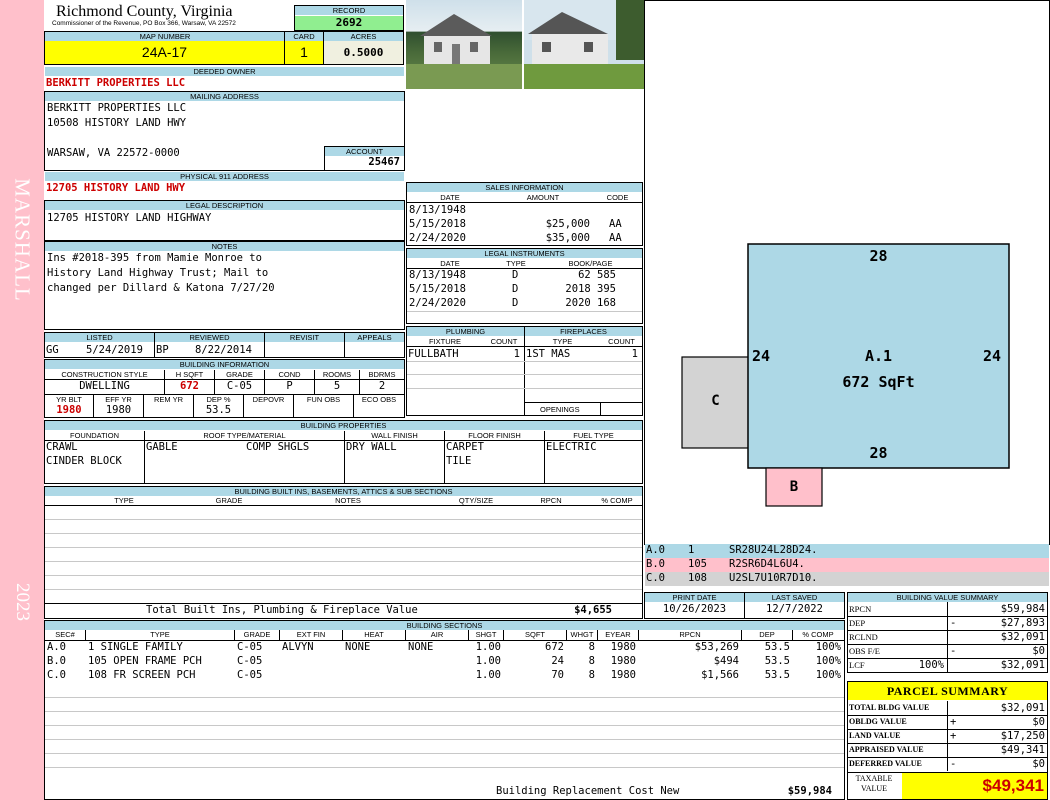 This screenshot has height=800, width=1050. Describe the element at coordinates (515, 289) in the screenshot. I see `instr-row-2-type: D` at that location.